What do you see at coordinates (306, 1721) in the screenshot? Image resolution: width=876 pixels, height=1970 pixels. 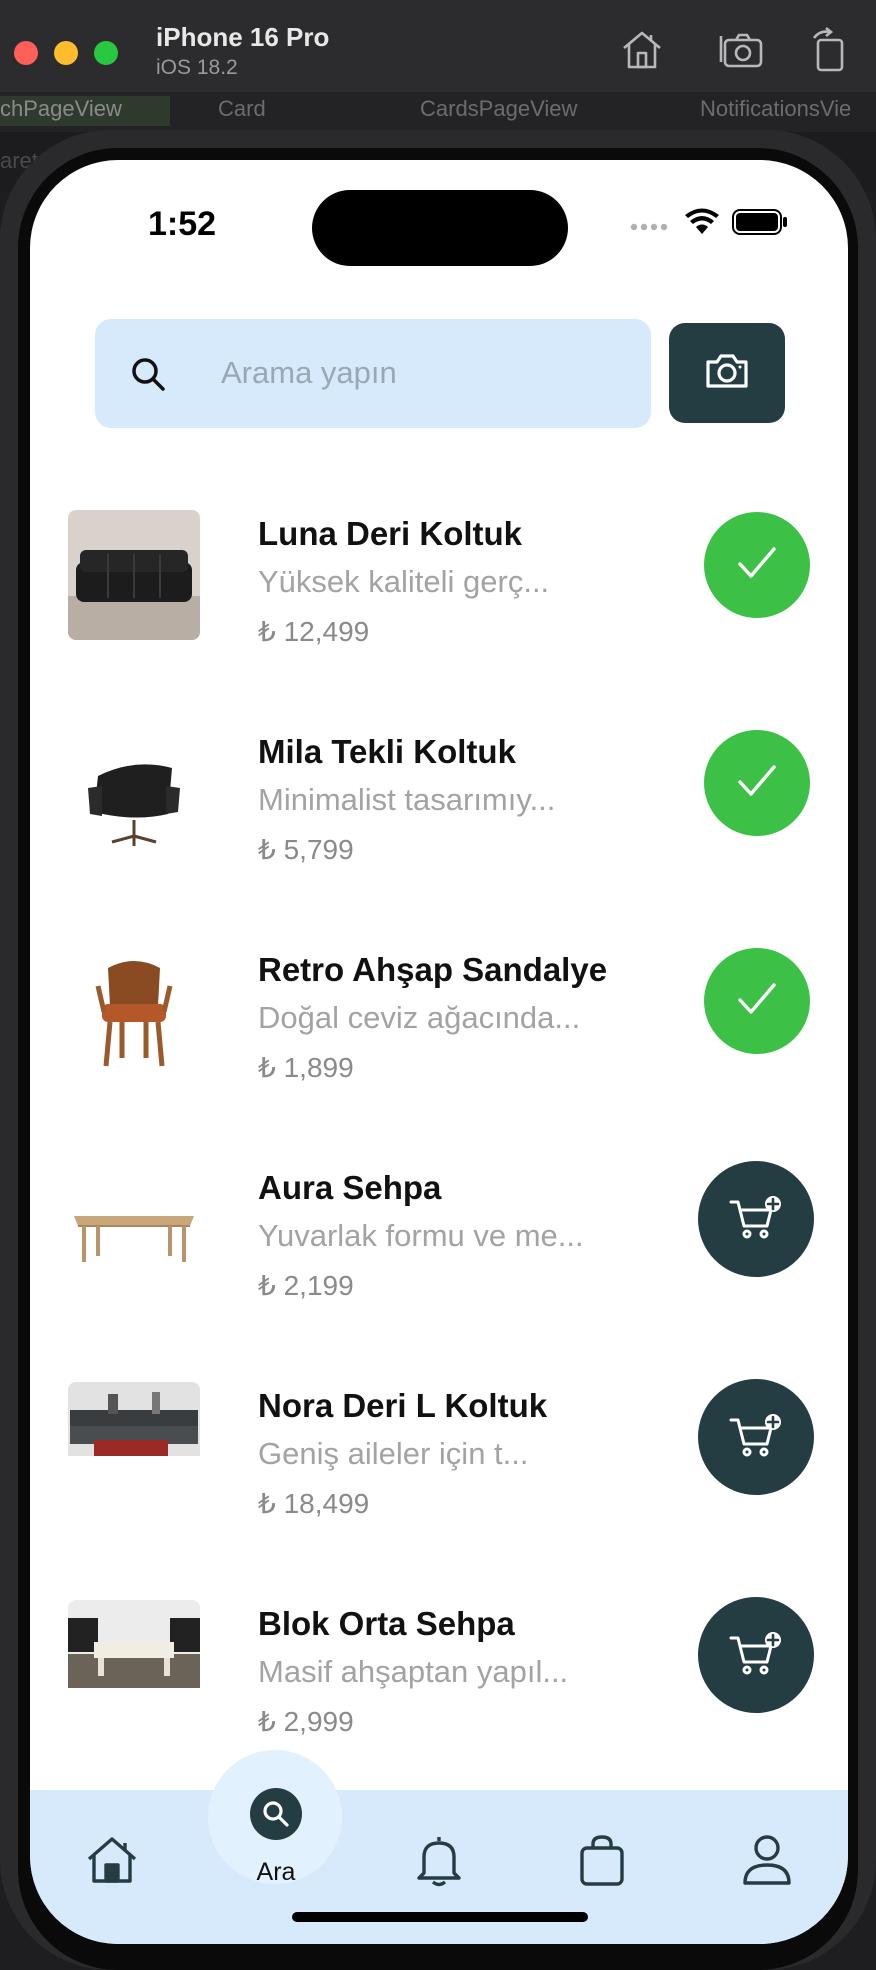 I see `product-price: ₺ 2,999` at bounding box center [306, 1721].